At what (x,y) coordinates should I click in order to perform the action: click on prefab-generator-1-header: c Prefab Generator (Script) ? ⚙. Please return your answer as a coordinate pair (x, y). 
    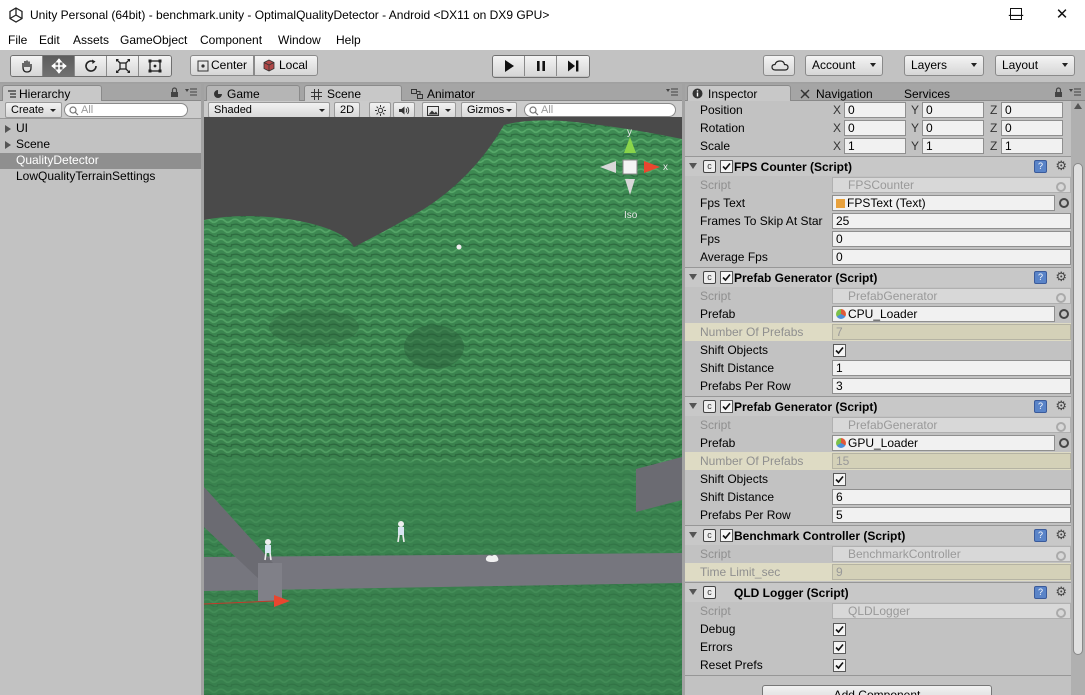
    Looking at the image, I should click on (878, 277).